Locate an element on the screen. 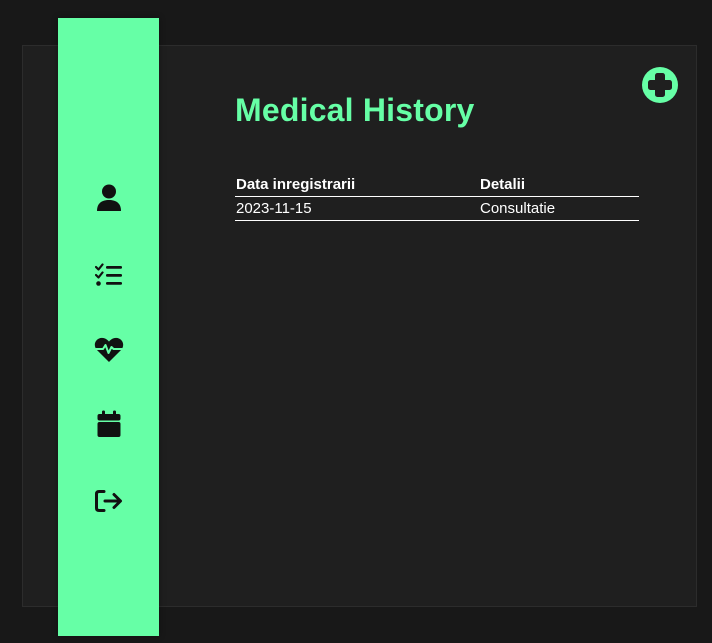  sidebar-item-medical-history is located at coordinates (108, 350).